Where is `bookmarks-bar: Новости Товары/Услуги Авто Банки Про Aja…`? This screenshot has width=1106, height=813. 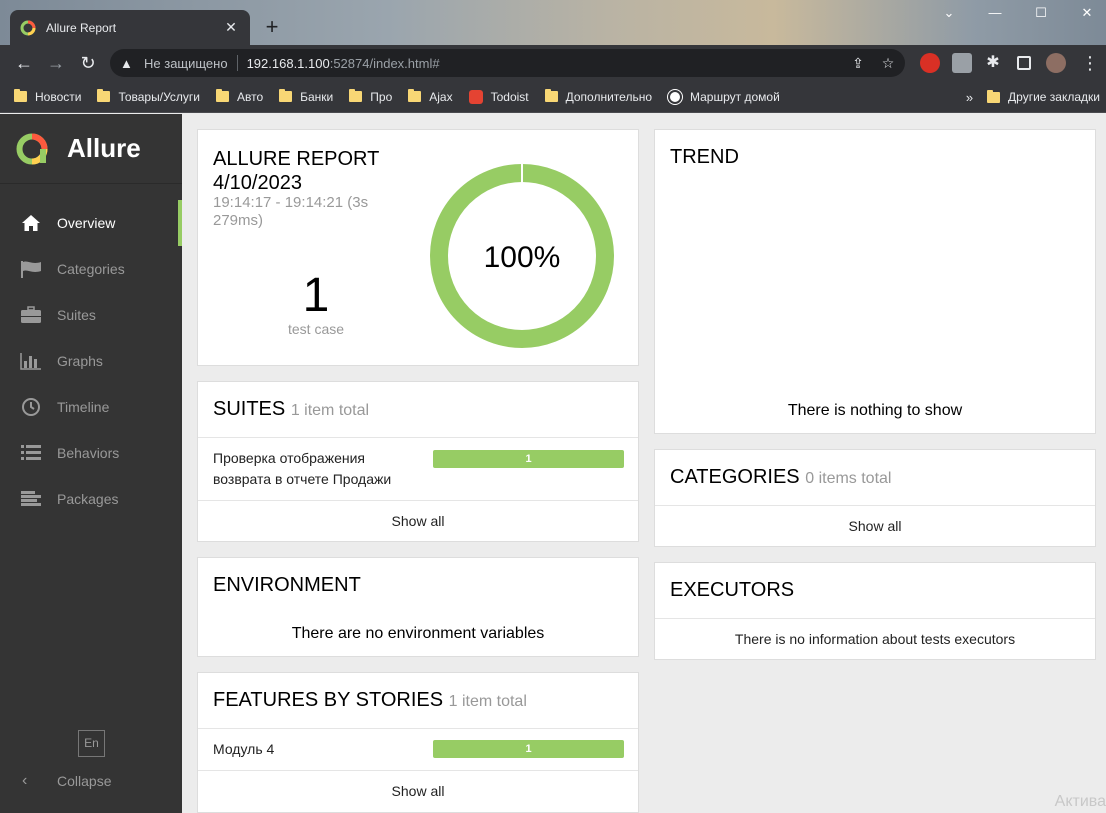
bookmarks-bar: Новости Товары/Услуги Авто Банки Про Aja… is located at coordinates (553, 97).